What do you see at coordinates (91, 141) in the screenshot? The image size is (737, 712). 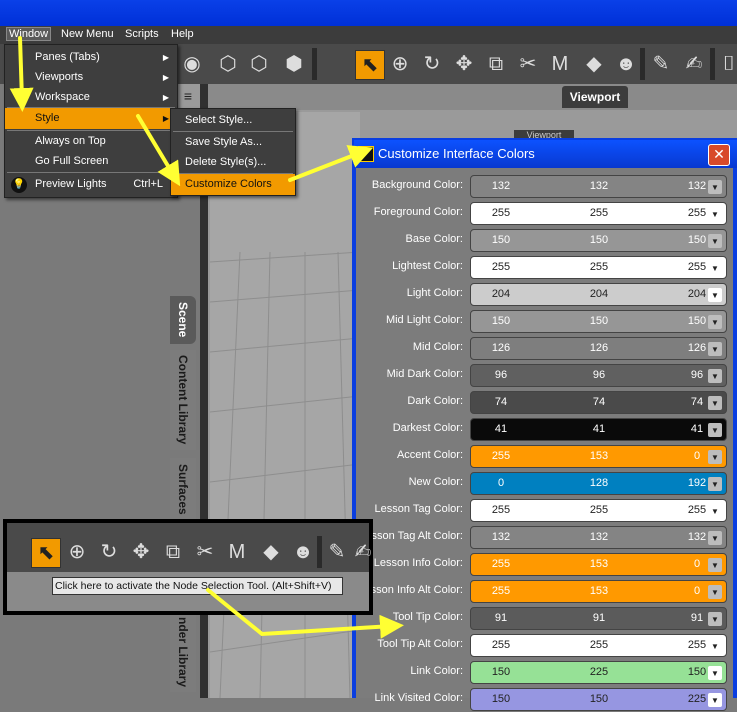 I see `menu-item-always-on-top: Always on Top` at bounding box center [91, 141].